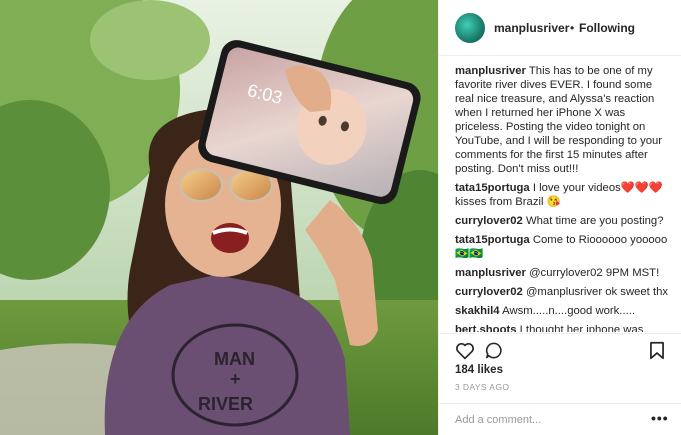 This screenshot has height=435, width=681. Describe the element at coordinates (234, 359) in the screenshot. I see `shirt-text-man: MAN` at that location.